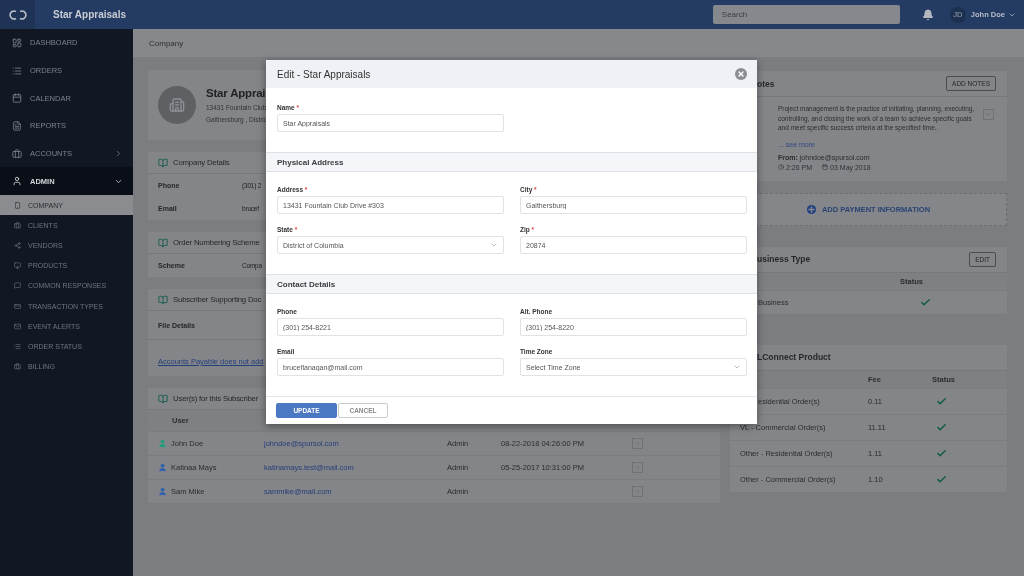  I want to click on section-header: Physical Address, so click(511, 162).